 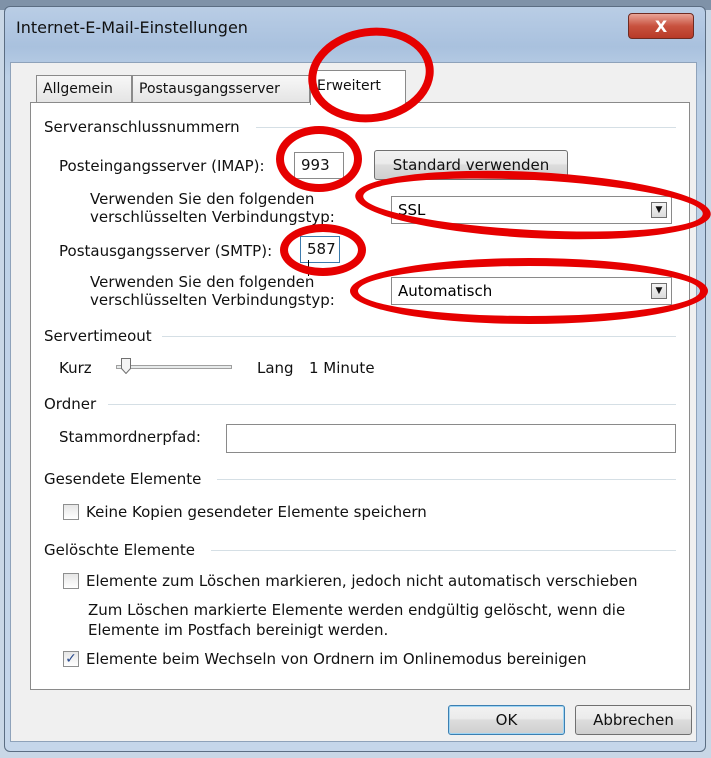 What do you see at coordinates (126, 366) in the screenshot?
I see `timeout-slider-thumb` at bounding box center [126, 366].